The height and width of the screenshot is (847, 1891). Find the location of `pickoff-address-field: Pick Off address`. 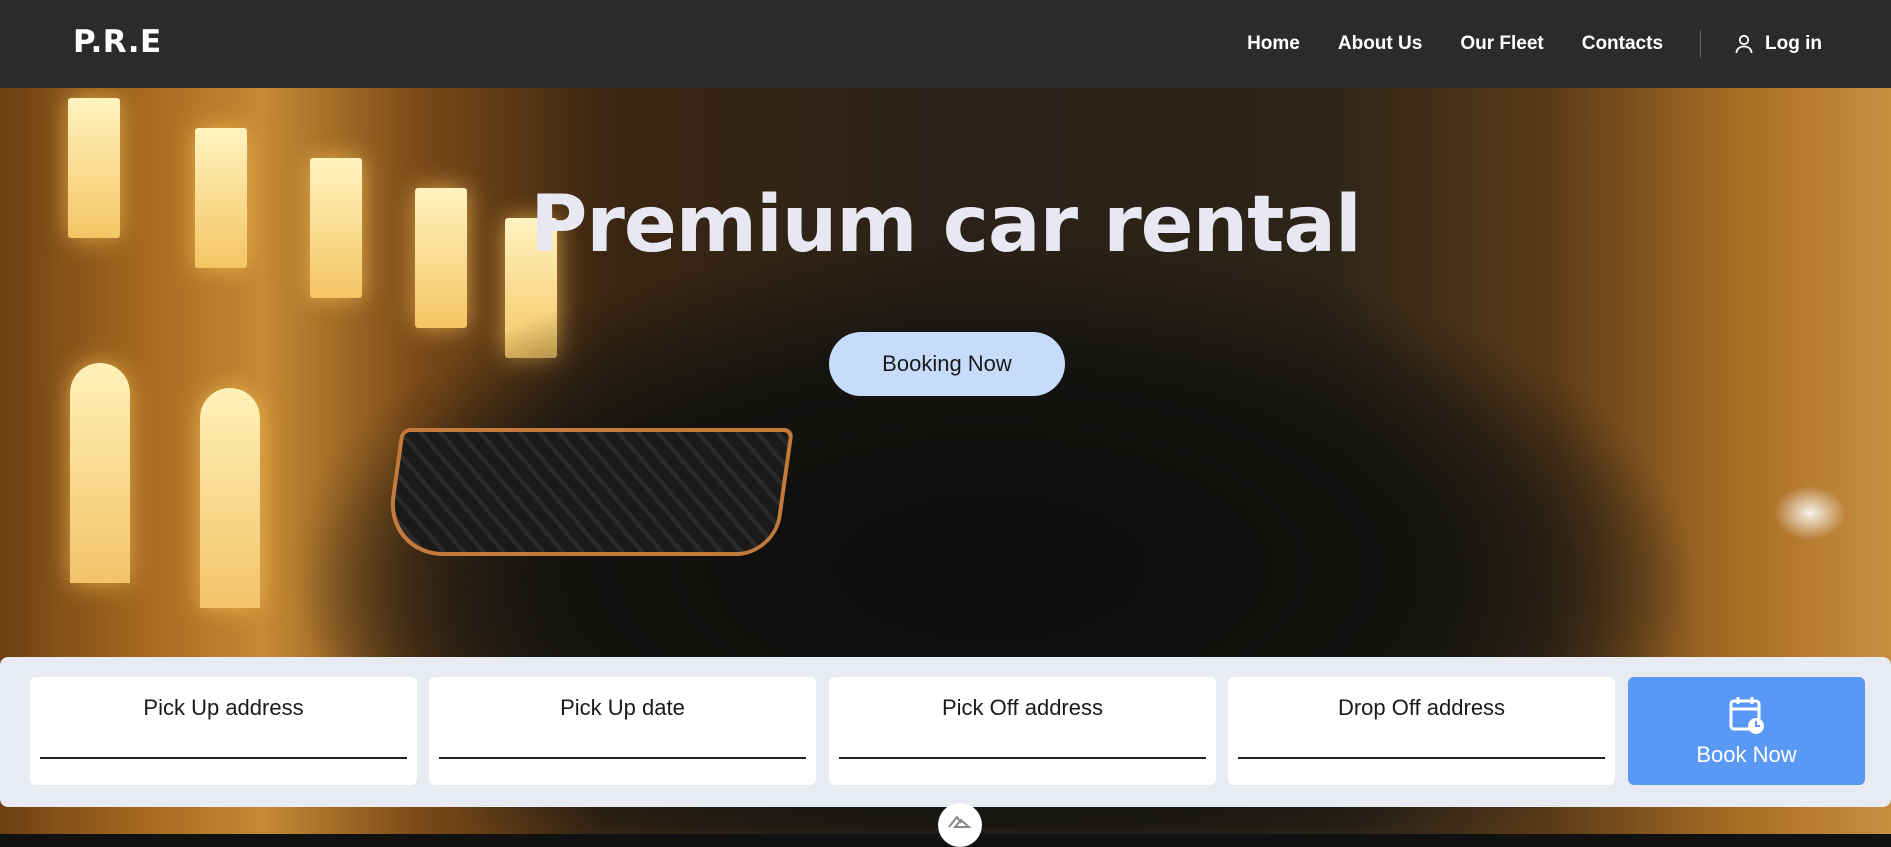

pickoff-address-field: Pick Off address is located at coordinates (1022, 731).